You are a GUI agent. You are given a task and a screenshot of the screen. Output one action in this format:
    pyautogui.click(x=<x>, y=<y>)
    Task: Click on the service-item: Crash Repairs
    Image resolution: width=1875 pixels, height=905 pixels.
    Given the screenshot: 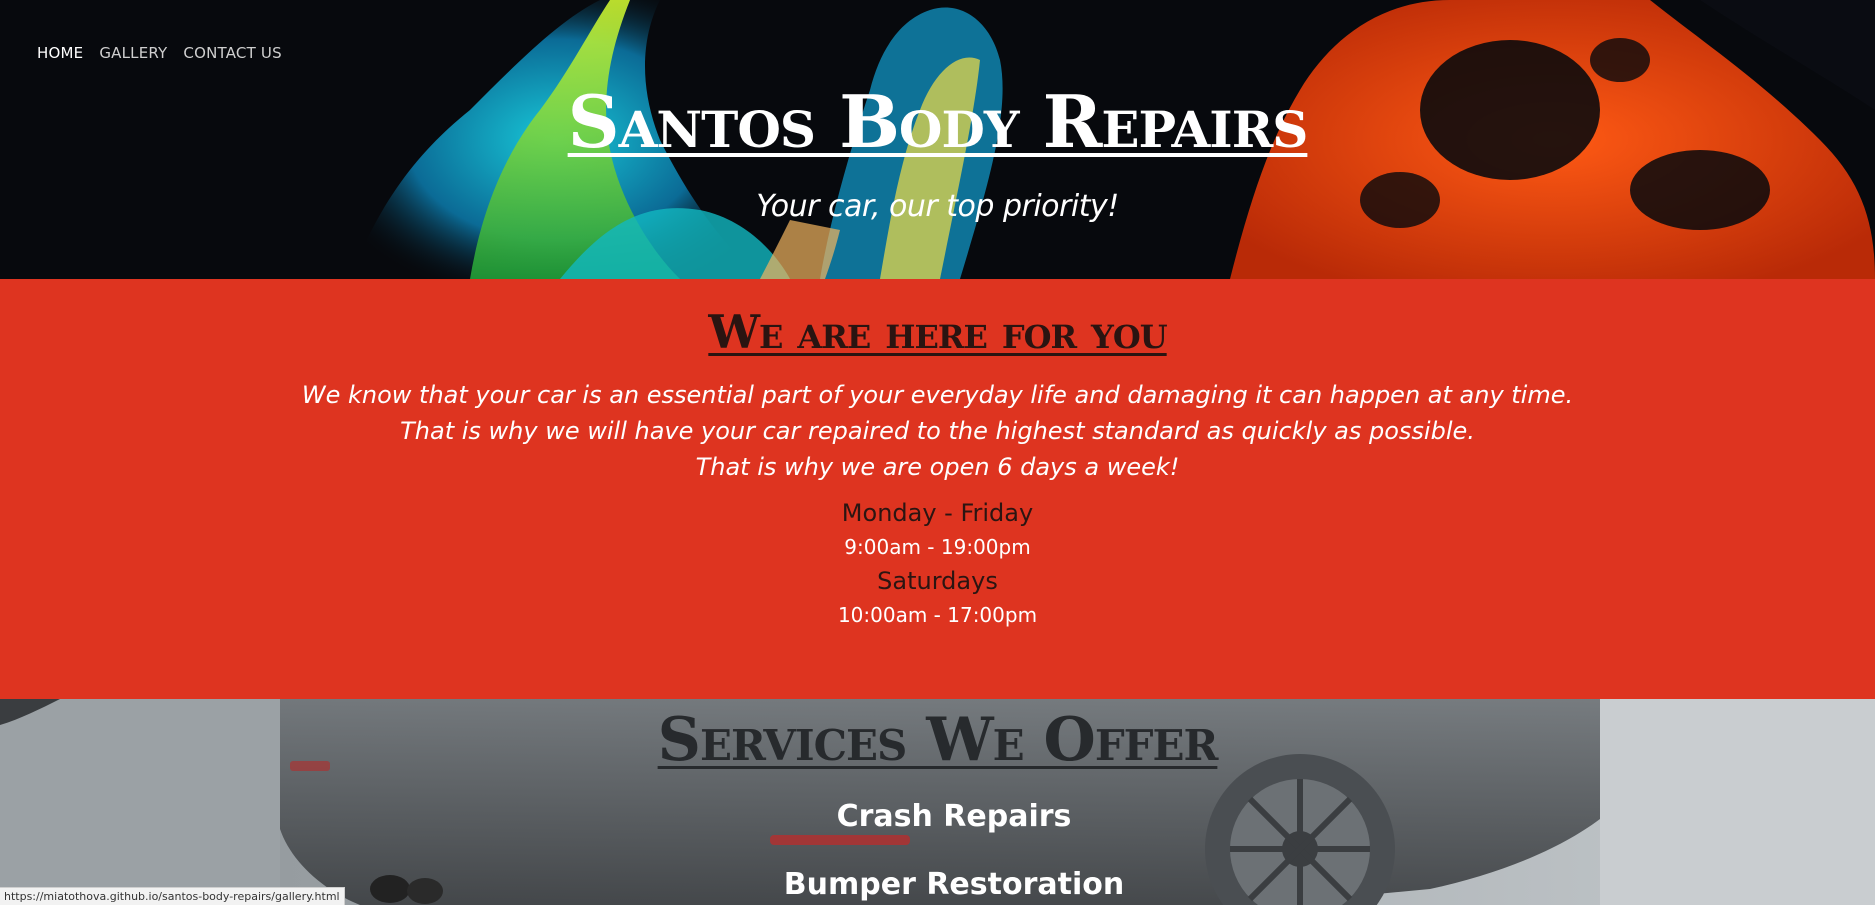 What is the action you would take?
    pyautogui.click(x=954, y=816)
    